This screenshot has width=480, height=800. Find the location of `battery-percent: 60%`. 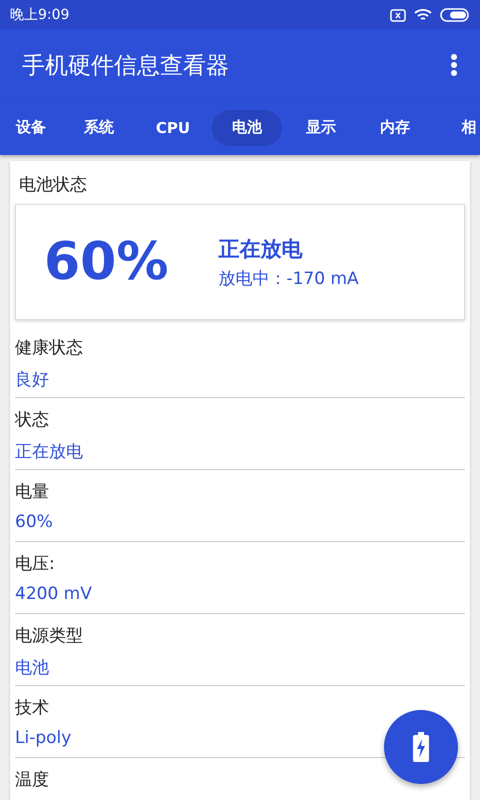

battery-percent: 60% is located at coordinates (106, 262).